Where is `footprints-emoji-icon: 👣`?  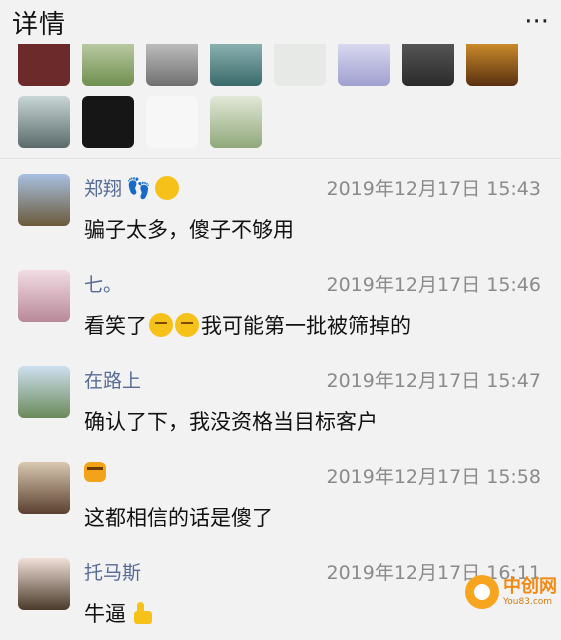 footprints-emoji-icon: 👣 is located at coordinates (138, 187).